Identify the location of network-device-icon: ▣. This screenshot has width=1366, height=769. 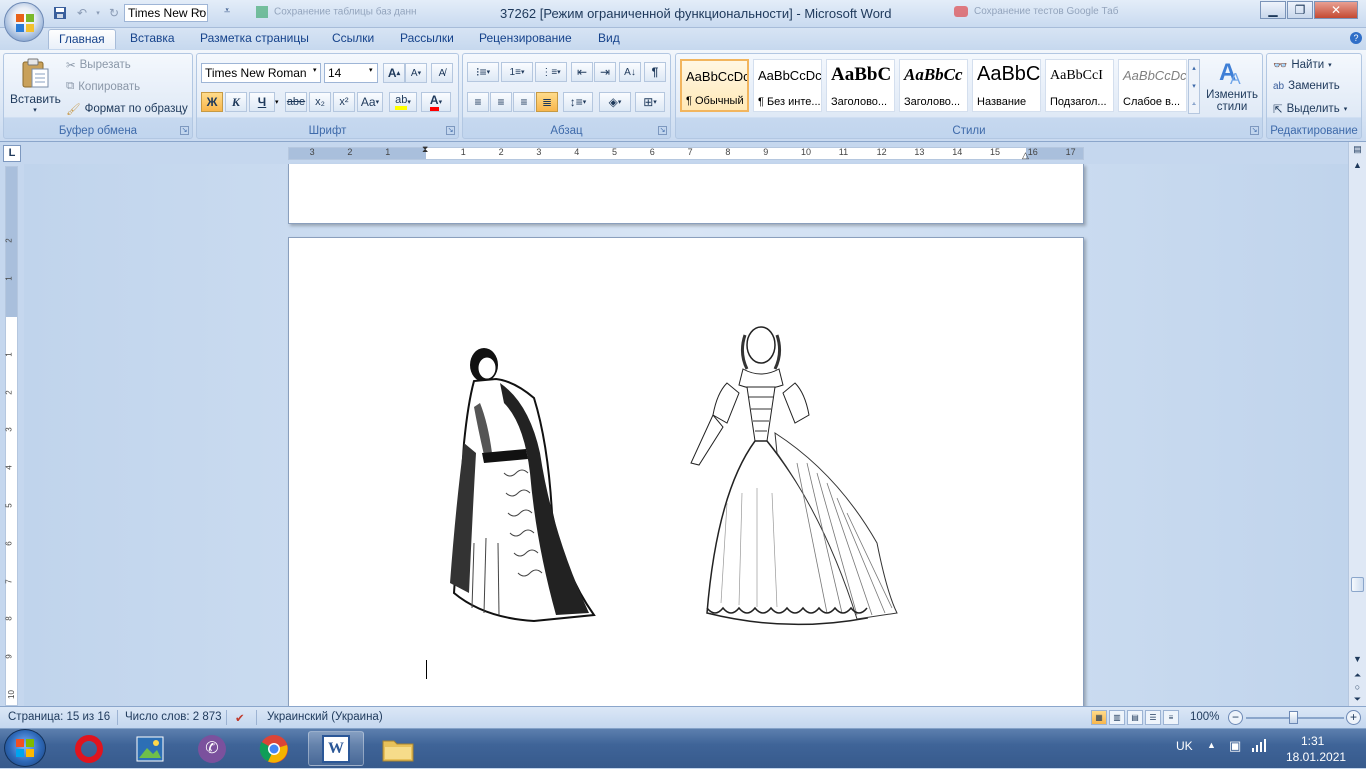
(1235, 746).